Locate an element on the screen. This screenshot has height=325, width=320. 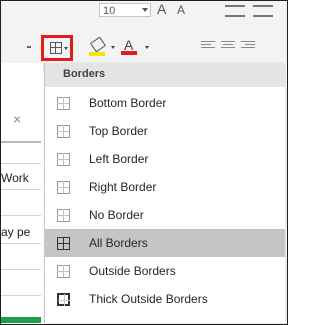
close-icon: × is located at coordinates (17, 119).